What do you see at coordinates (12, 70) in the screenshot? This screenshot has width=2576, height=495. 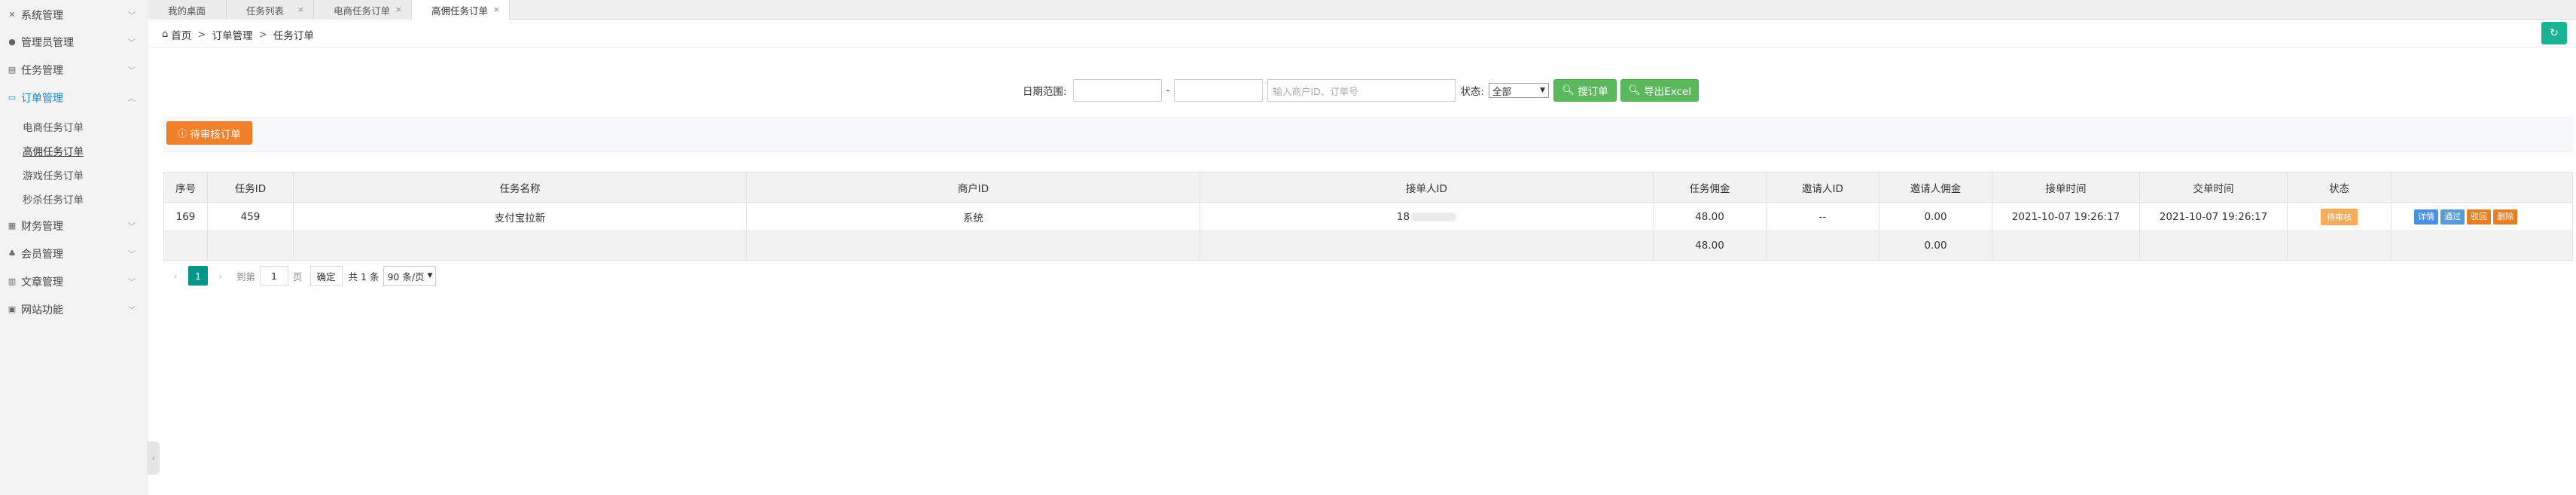 I see `list-icon: ▤` at bounding box center [12, 70].